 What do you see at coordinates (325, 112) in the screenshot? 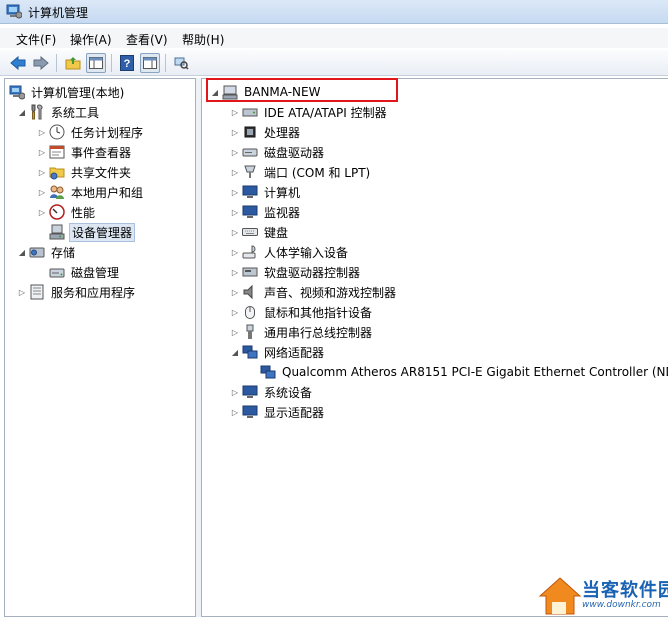
I see `device-category-label: IDE ATA/ATAPI 控制器` at bounding box center [325, 112].